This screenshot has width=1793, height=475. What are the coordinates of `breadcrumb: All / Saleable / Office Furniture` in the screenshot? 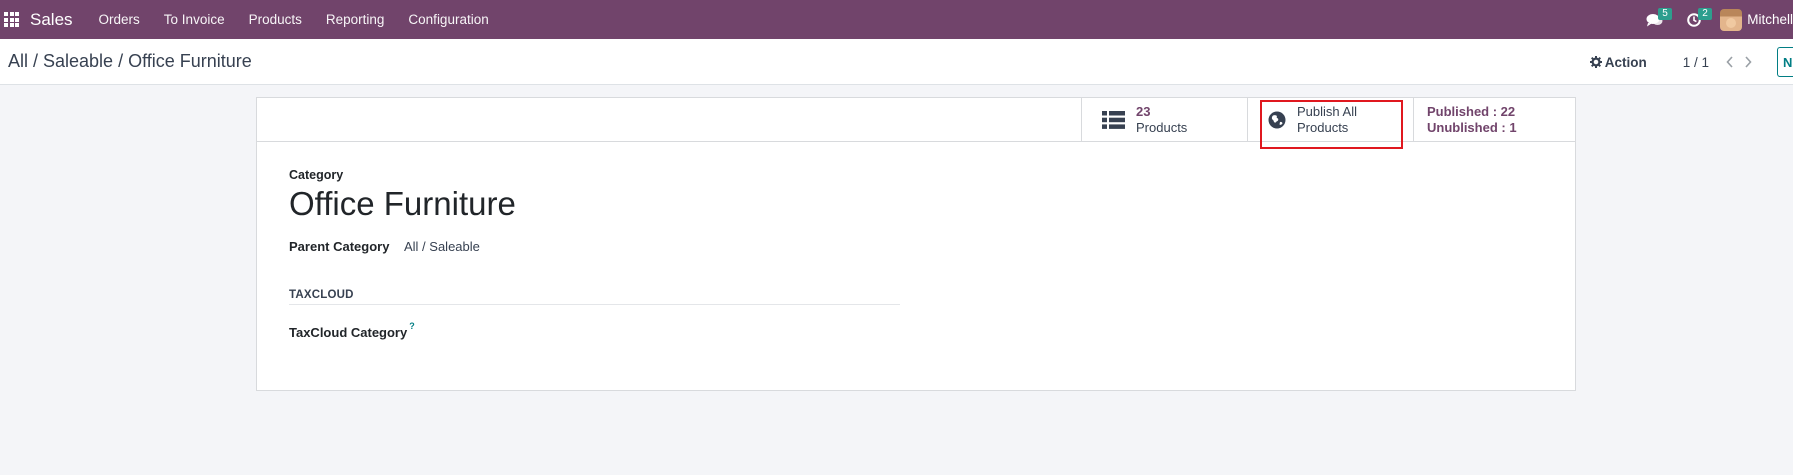 It's located at (130, 61).